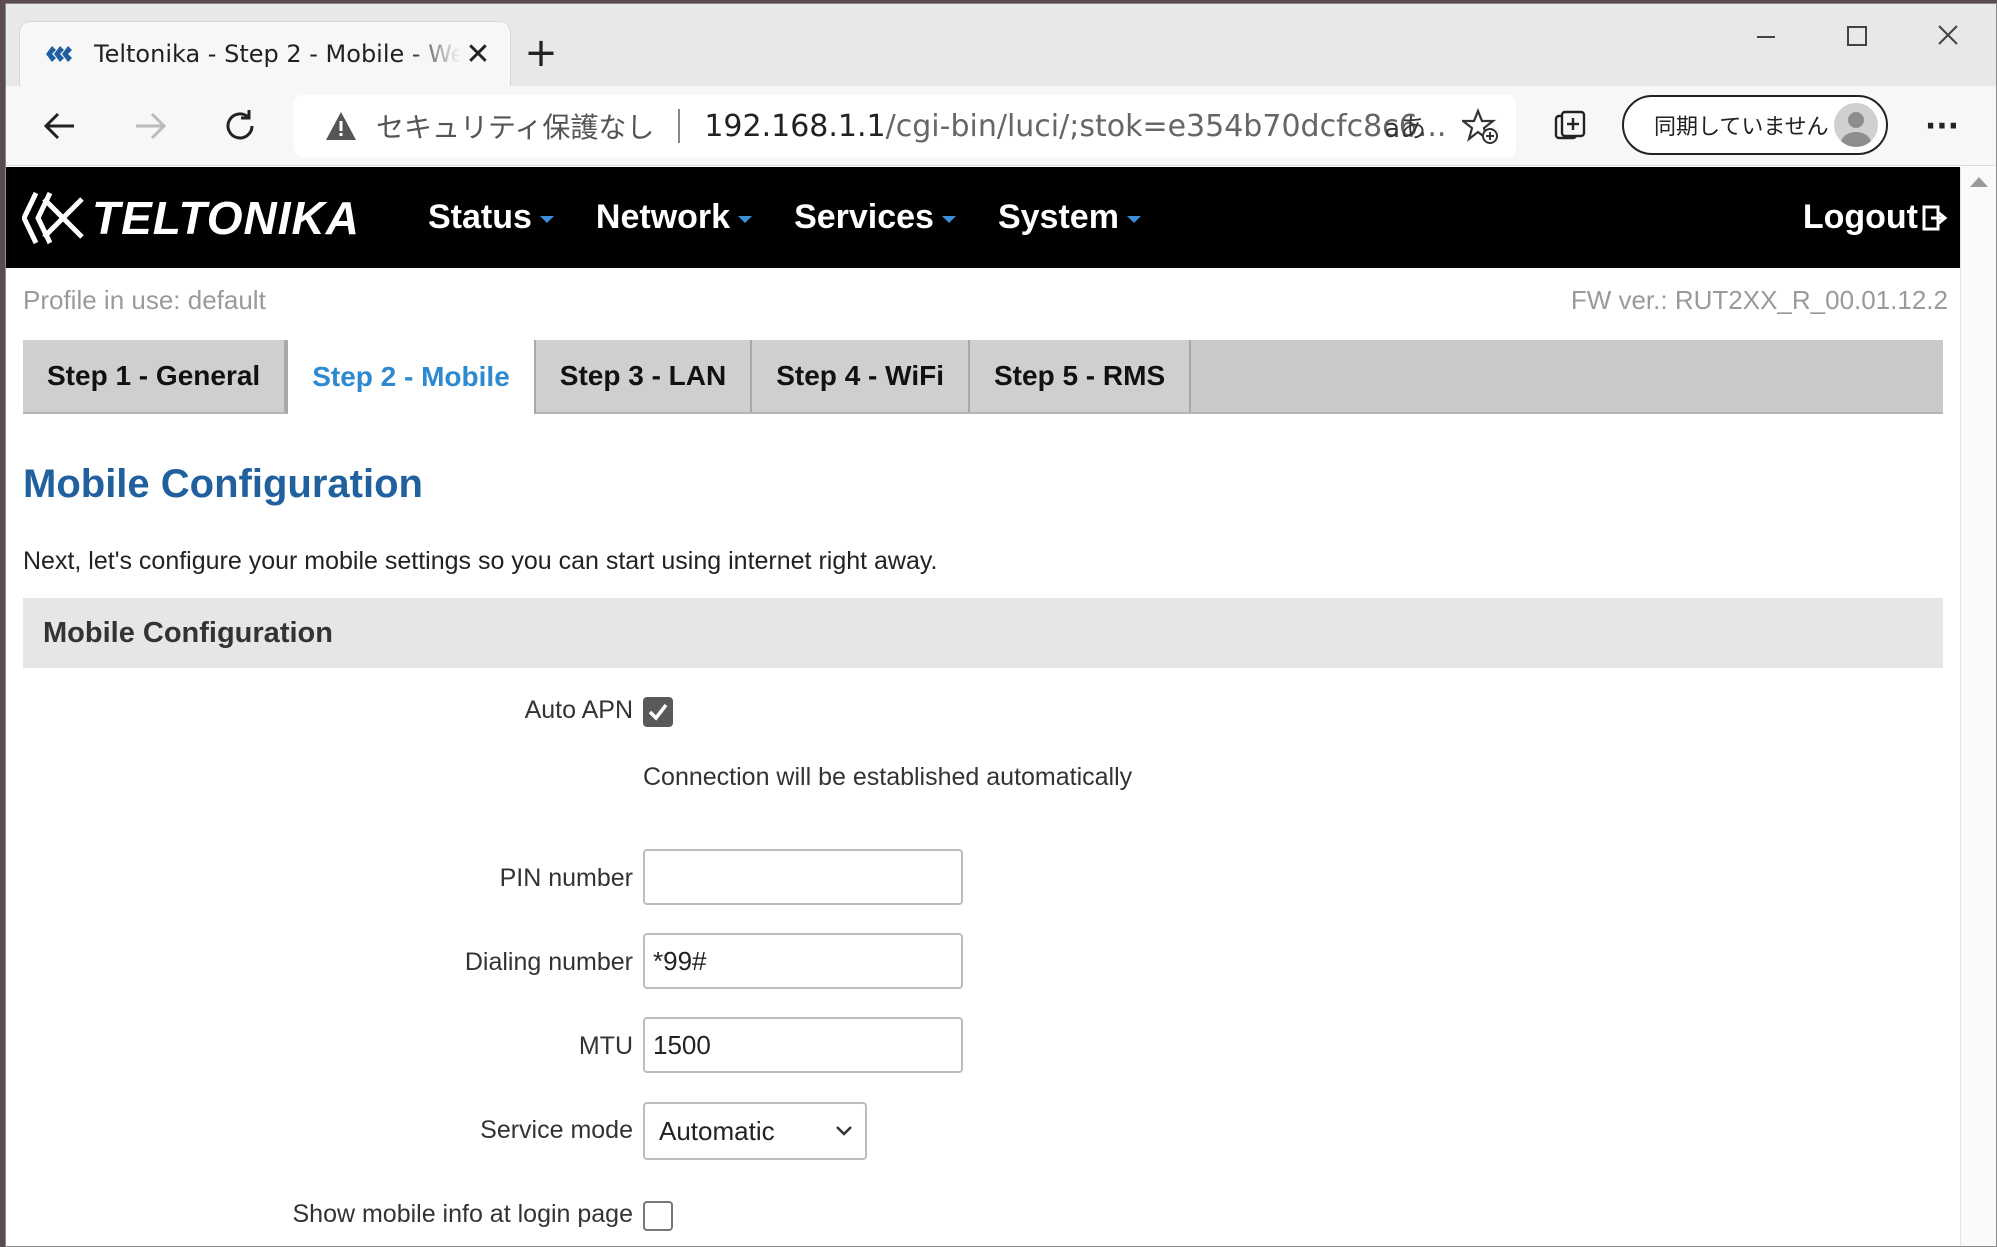 This screenshot has width=1997, height=1247. I want to click on address-divider, so click(679, 126).